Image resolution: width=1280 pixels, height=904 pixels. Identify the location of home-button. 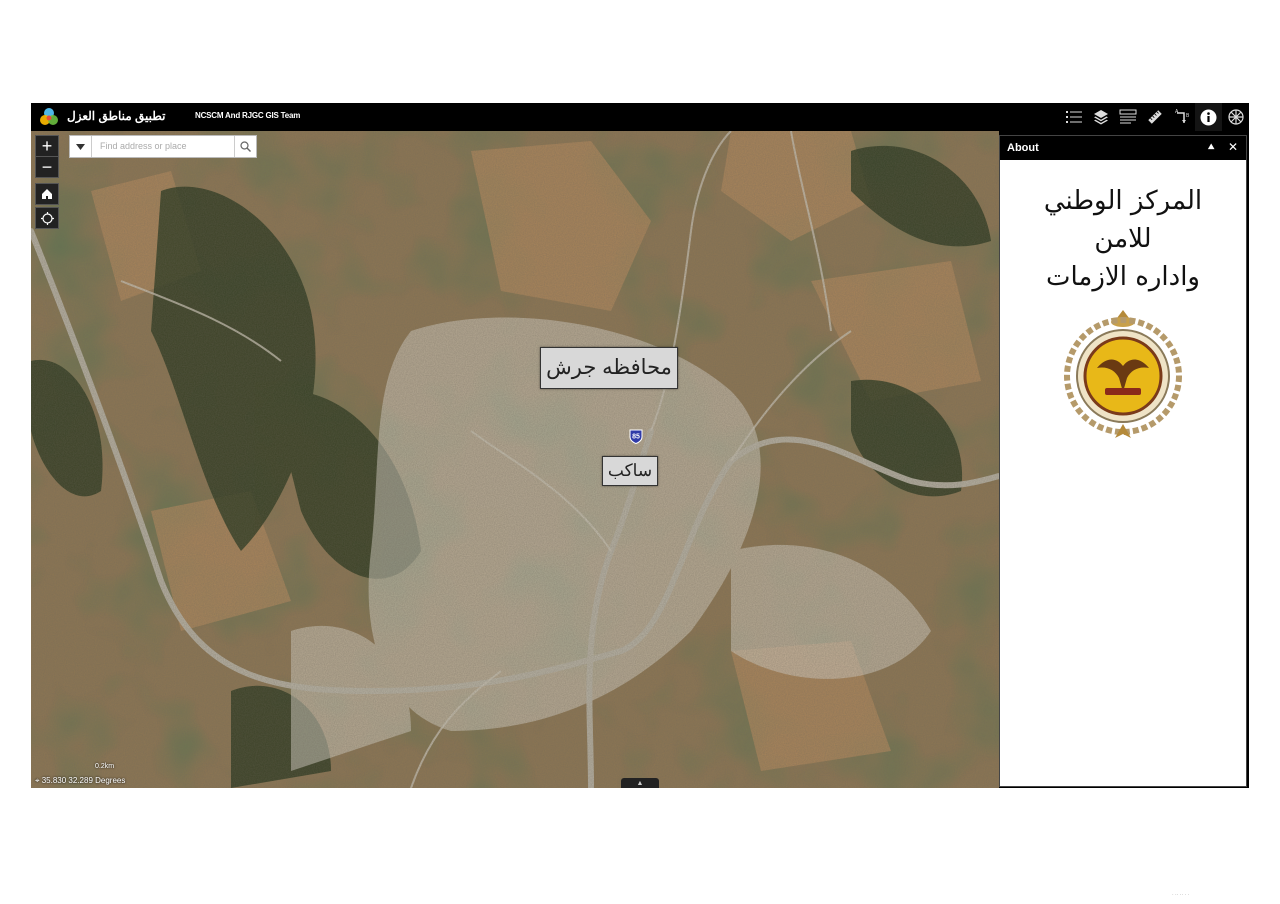
(47, 194).